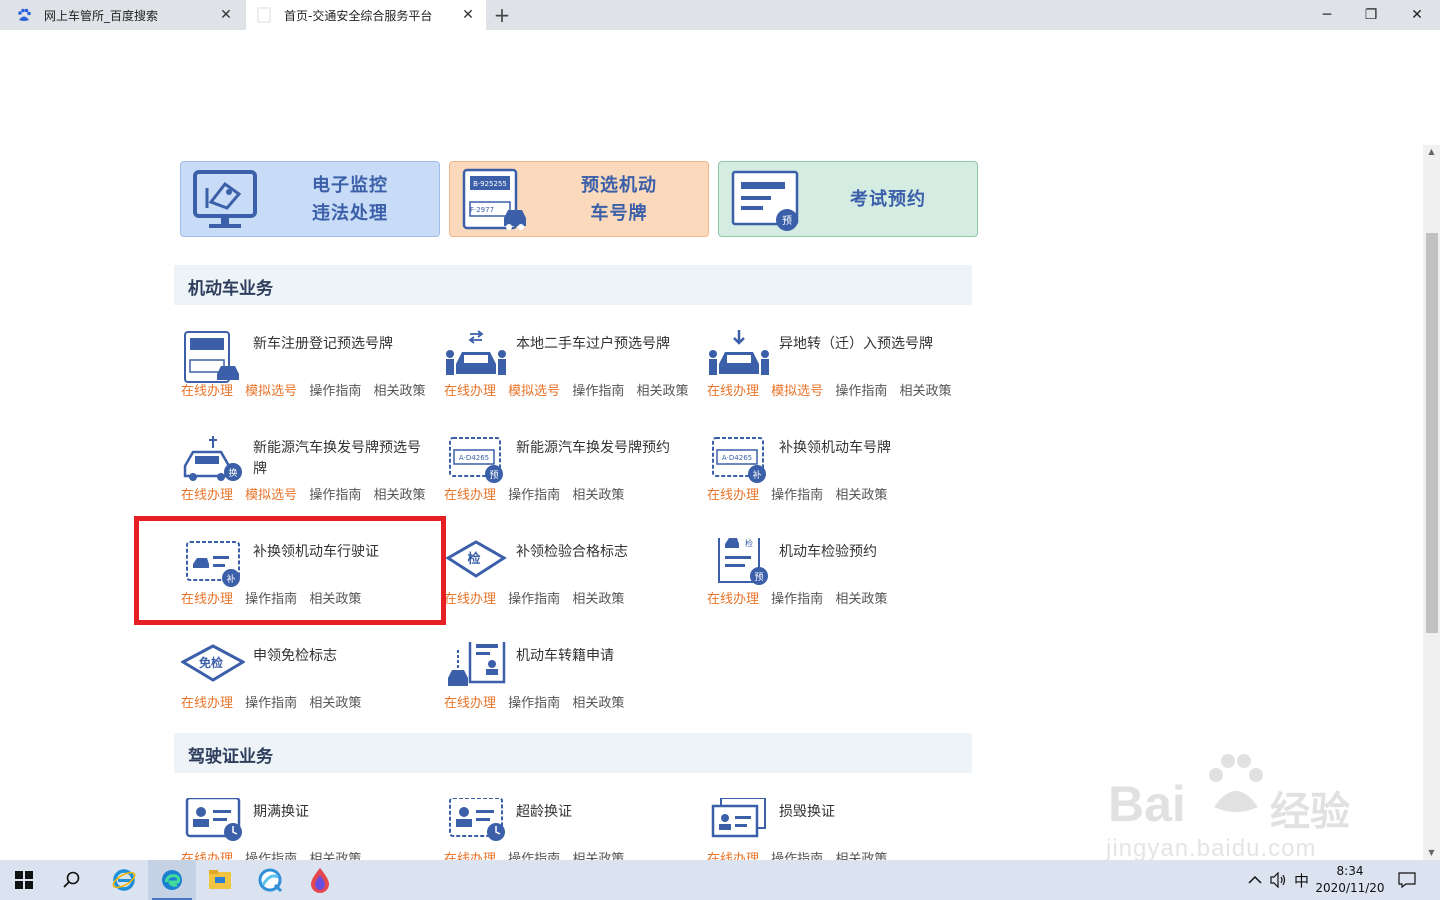 The height and width of the screenshot is (900, 1440). Describe the element at coordinates (579, 199) in the screenshot. I see `banner-preselect-plate: B·925255 F·2977 预选机动 车号牌` at that location.